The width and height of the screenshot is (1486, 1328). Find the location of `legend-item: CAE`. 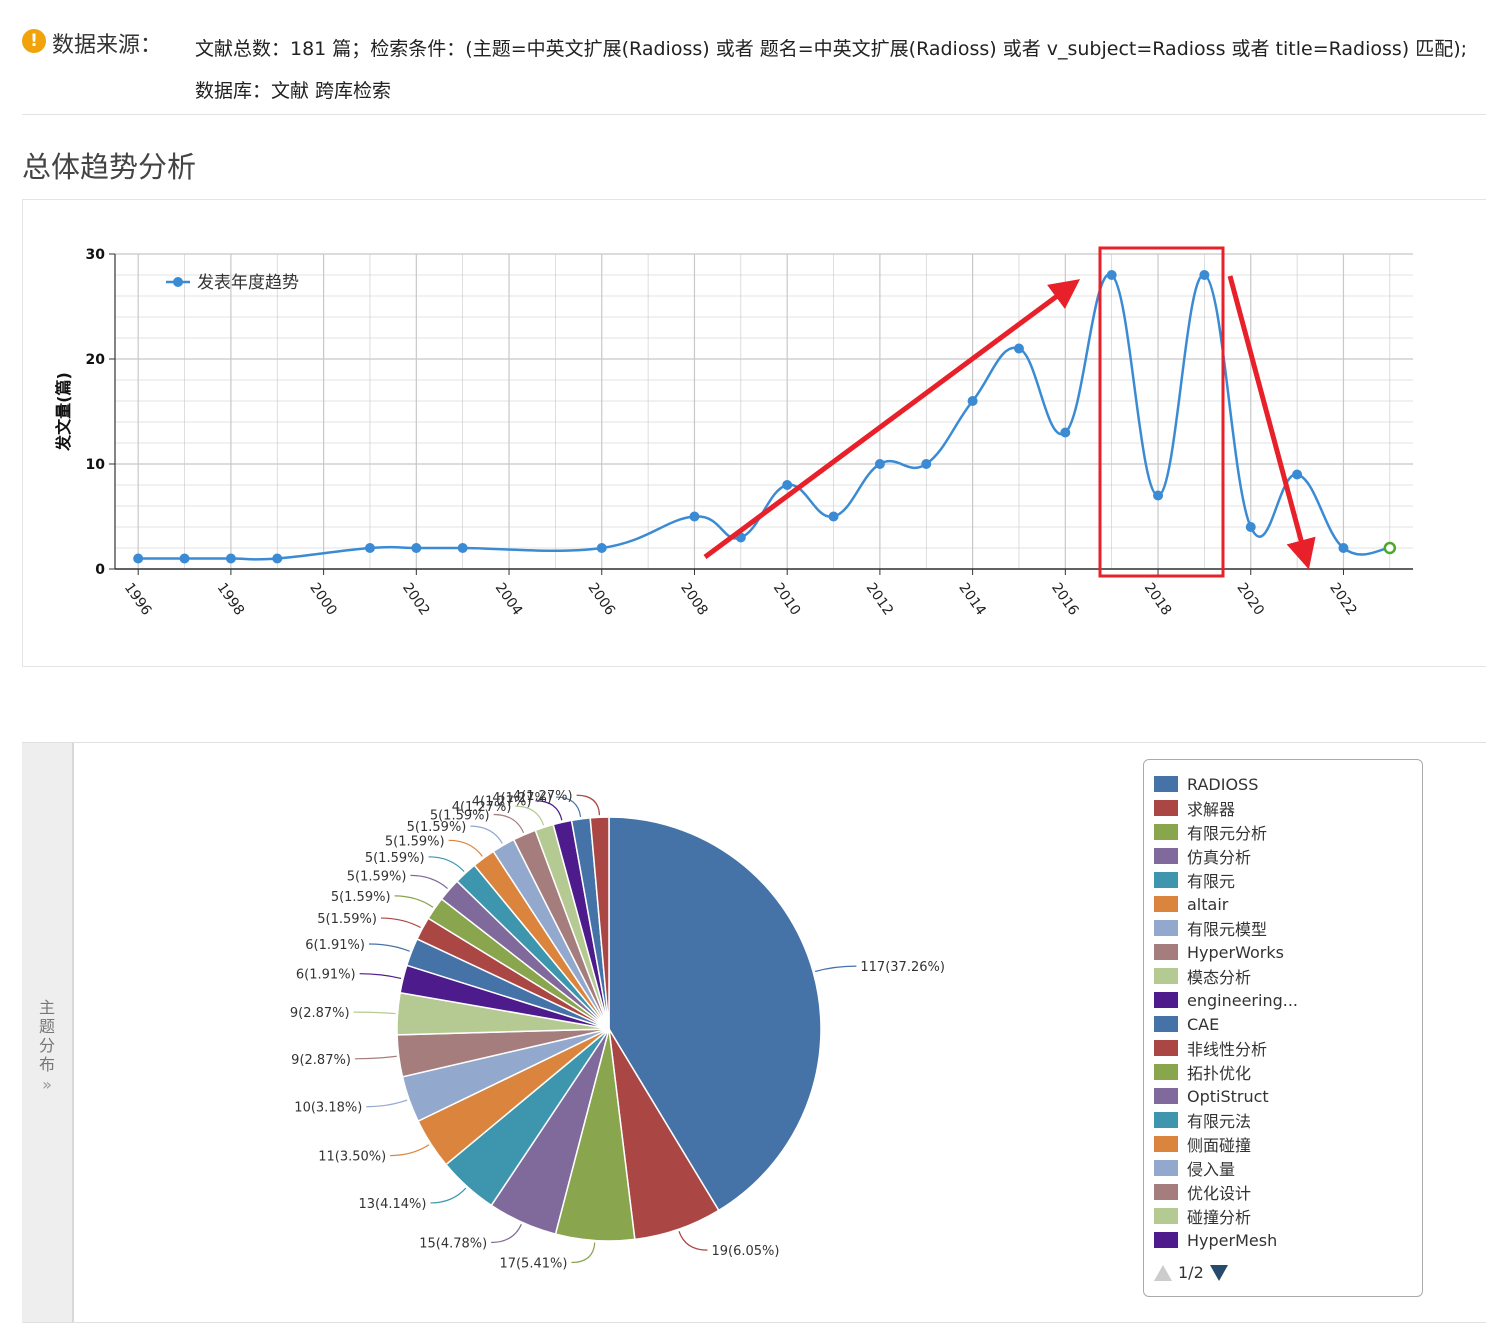

legend-item: CAE is located at coordinates (1285, 1024).